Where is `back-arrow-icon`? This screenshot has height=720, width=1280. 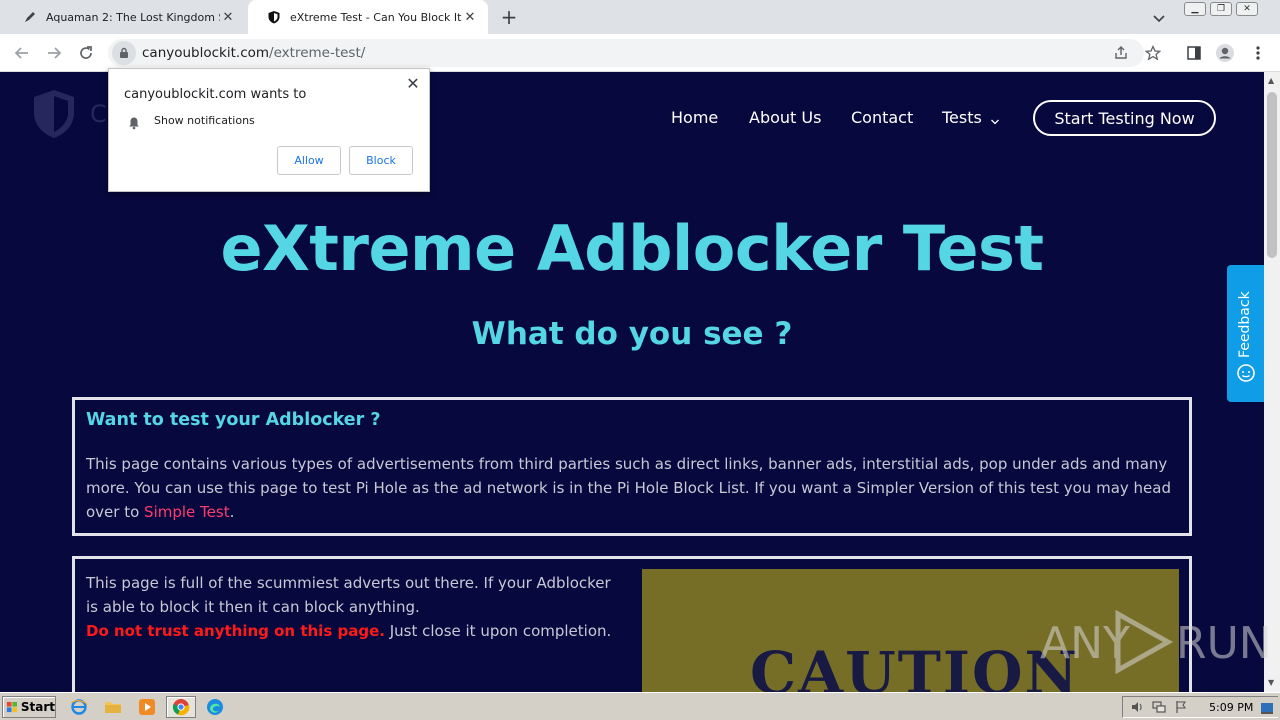
back-arrow-icon is located at coordinates (22, 53).